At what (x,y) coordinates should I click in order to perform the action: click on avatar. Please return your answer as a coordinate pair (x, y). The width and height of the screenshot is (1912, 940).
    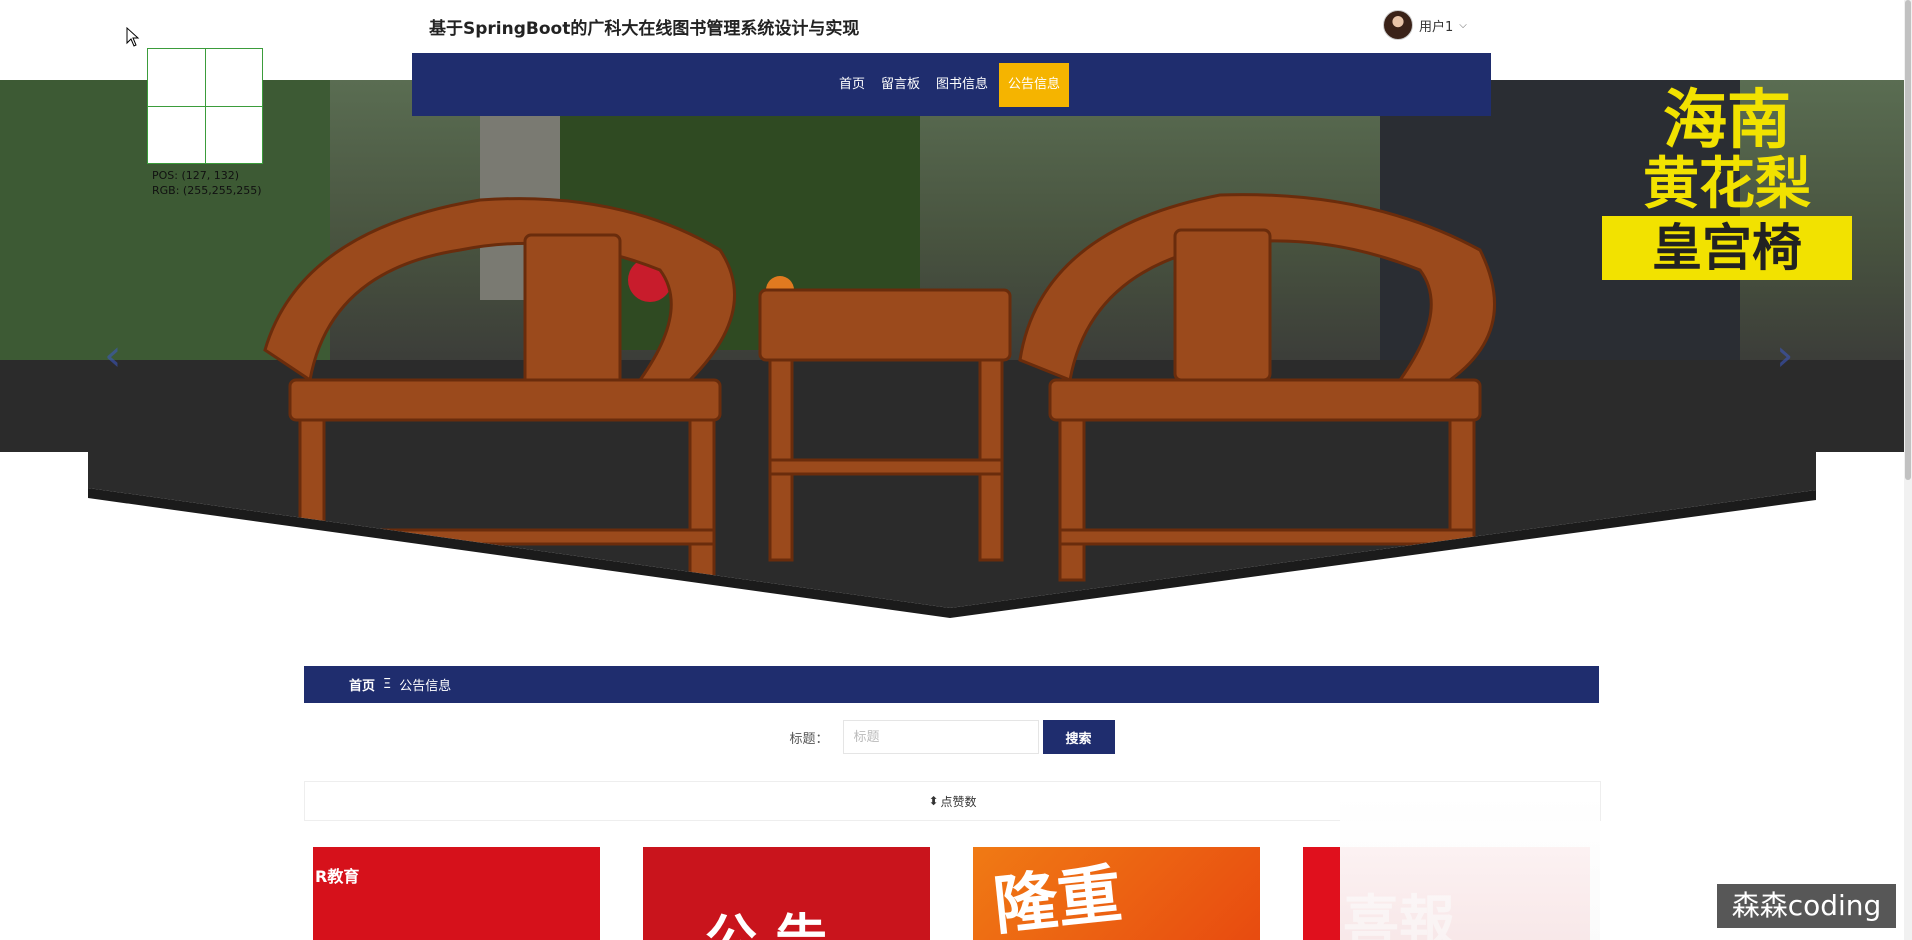
    Looking at the image, I should click on (1398, 25).